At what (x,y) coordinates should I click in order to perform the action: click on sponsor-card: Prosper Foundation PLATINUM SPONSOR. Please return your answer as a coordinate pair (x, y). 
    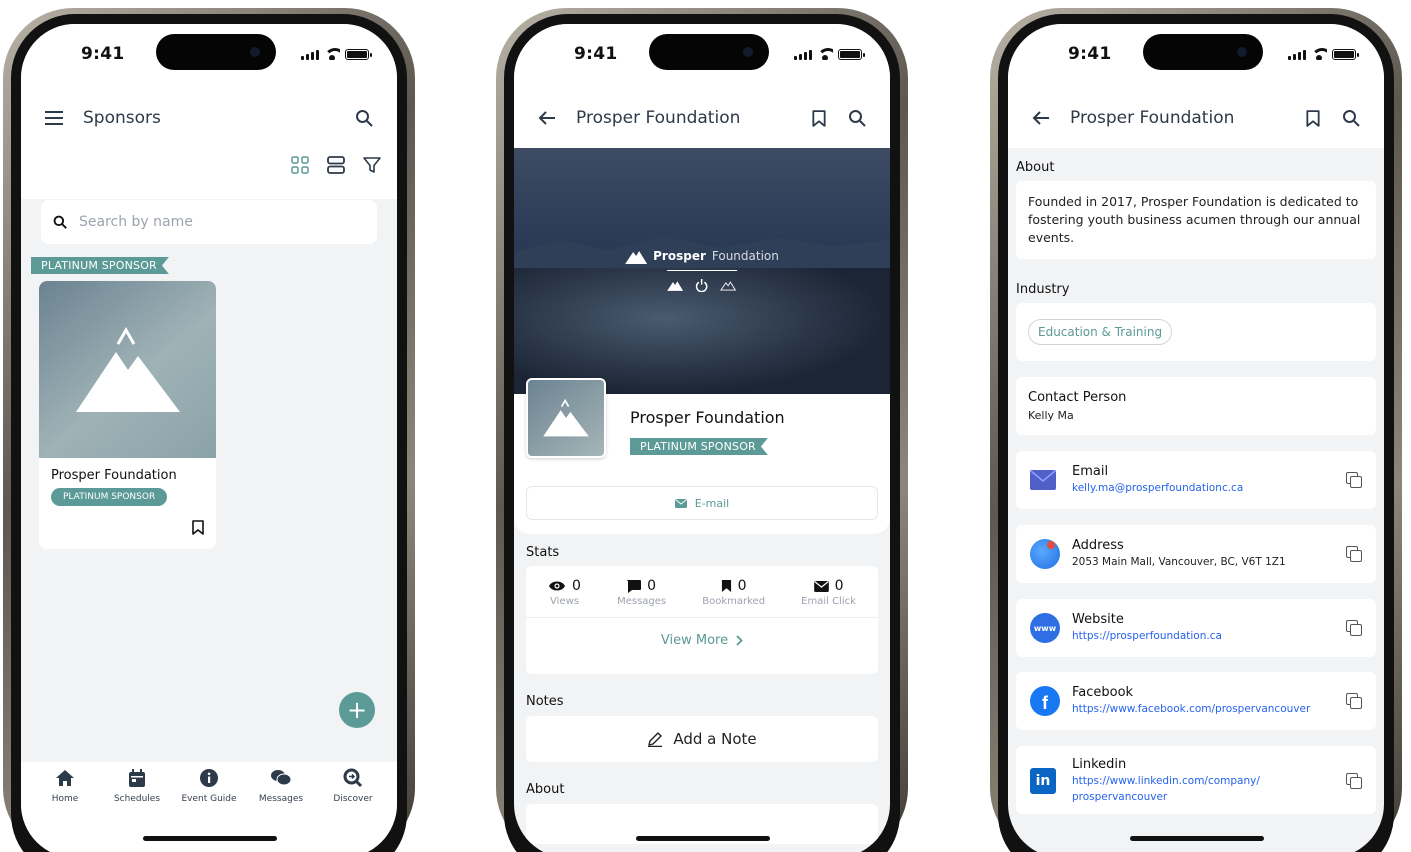
    Looking at the image, I should click on (127, 415).